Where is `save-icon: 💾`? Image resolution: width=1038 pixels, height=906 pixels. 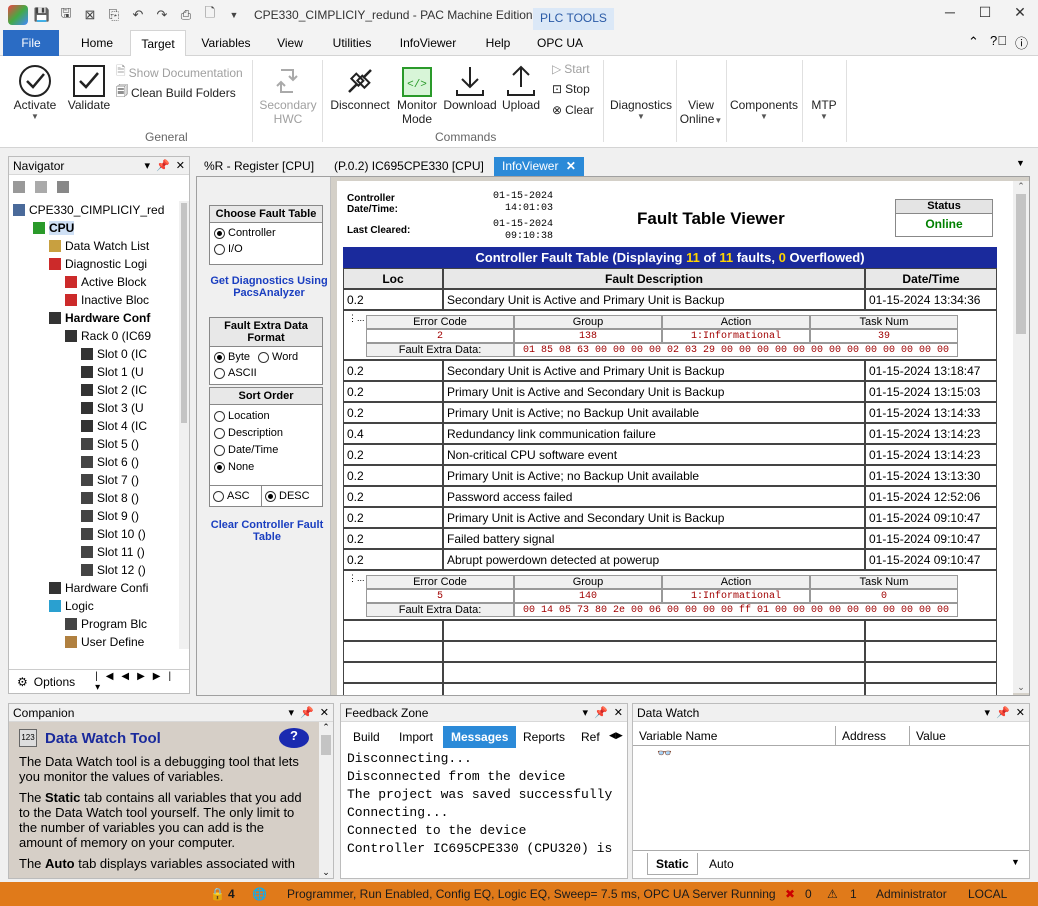 save-icon: 💾 is located at coordinates (42, 15).